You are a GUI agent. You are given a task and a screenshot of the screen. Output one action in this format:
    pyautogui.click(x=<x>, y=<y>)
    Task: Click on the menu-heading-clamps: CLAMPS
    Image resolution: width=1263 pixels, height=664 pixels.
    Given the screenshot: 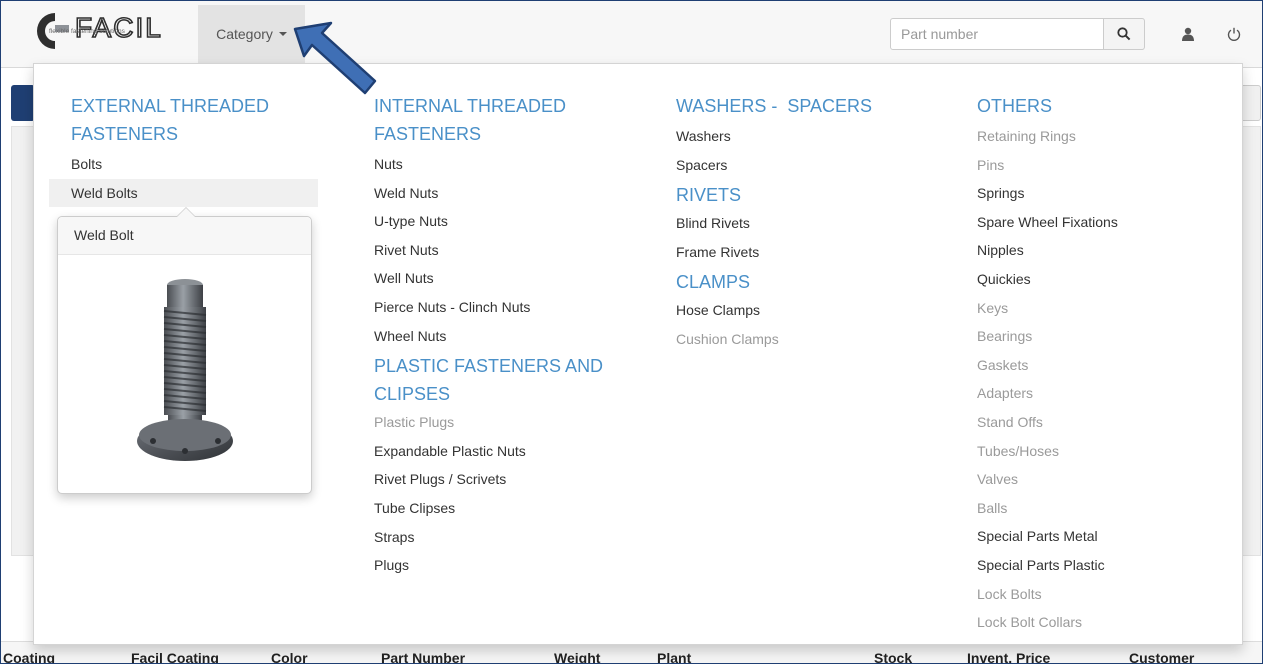 What is the action you would take?
    pyautogui.click(x=811, y=282)
    